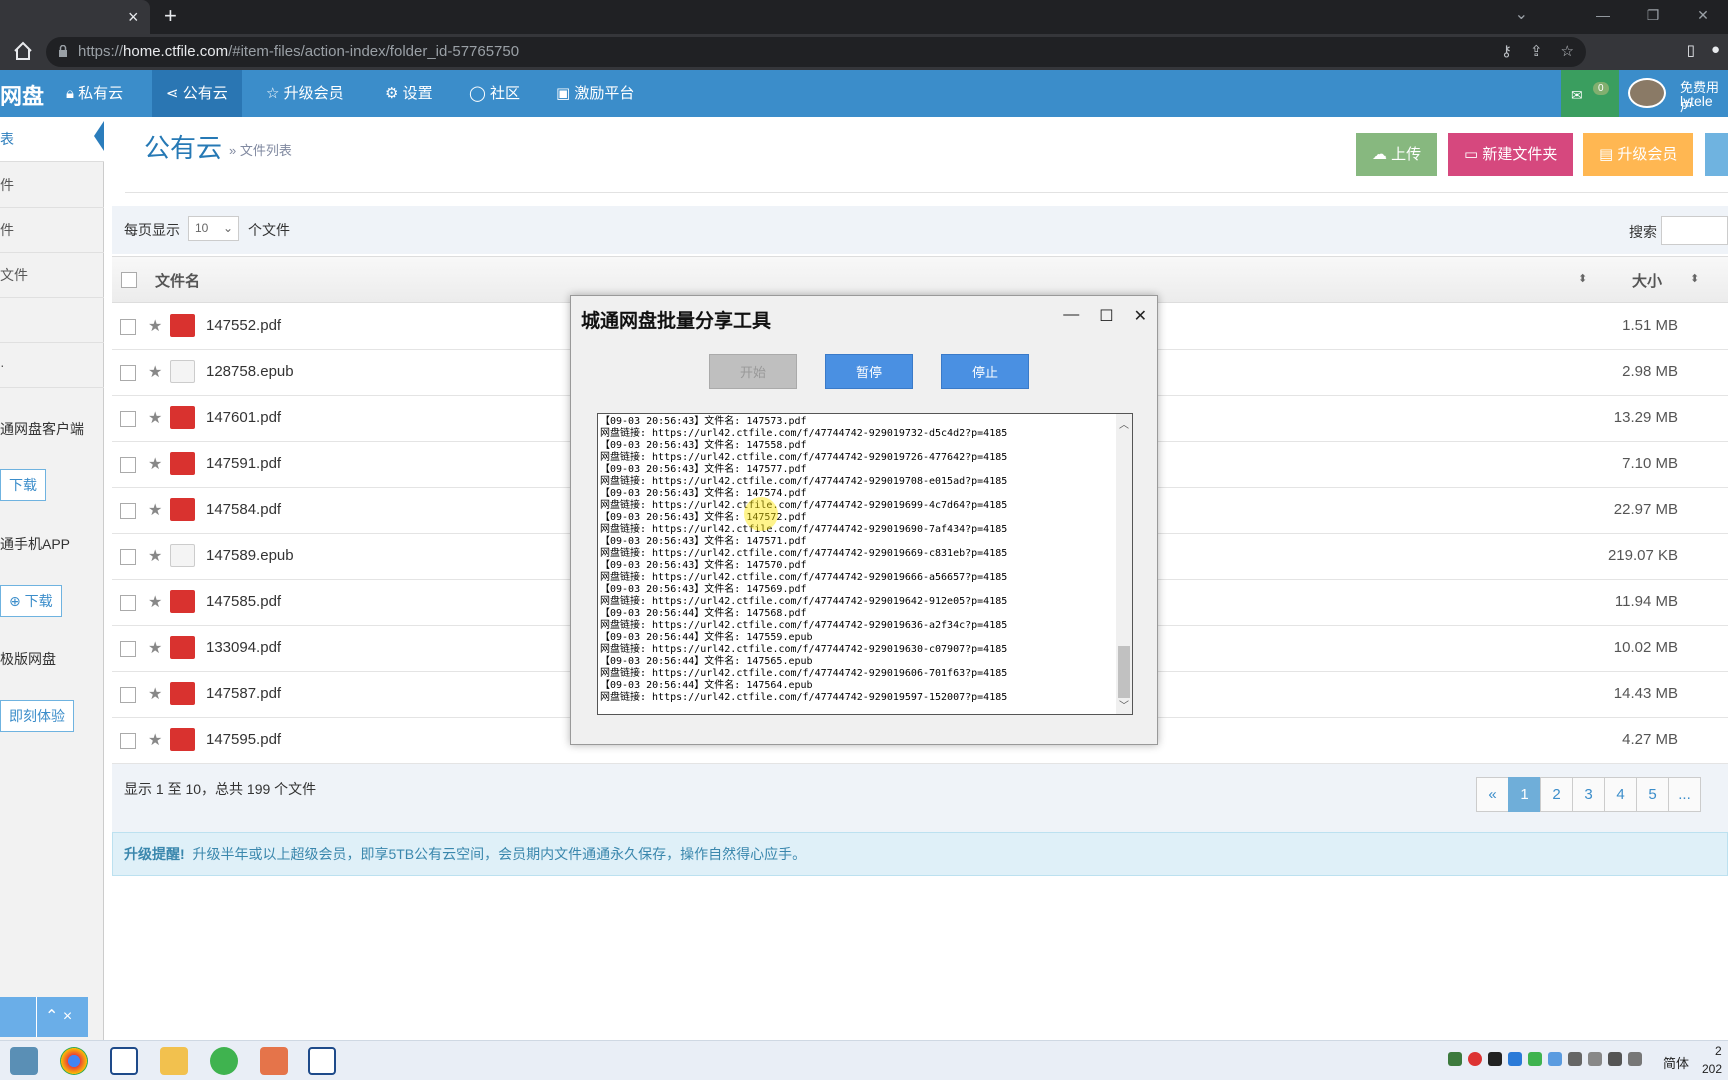 Image resolution: width=1728 pixels, height=1080 pixels. Describe the element at coordinates (1567, 51) in the screenshot. I see `bookmark-star-icon: ☆` at that location.